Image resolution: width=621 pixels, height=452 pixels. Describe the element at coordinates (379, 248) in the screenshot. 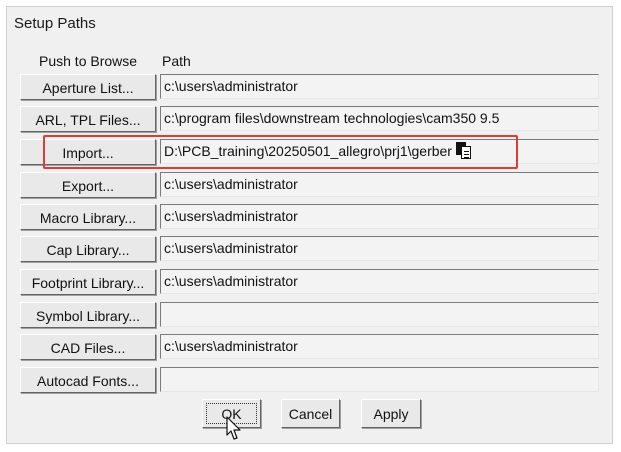

I see `cap-library-path-field: c:\users\administrator` at that location.